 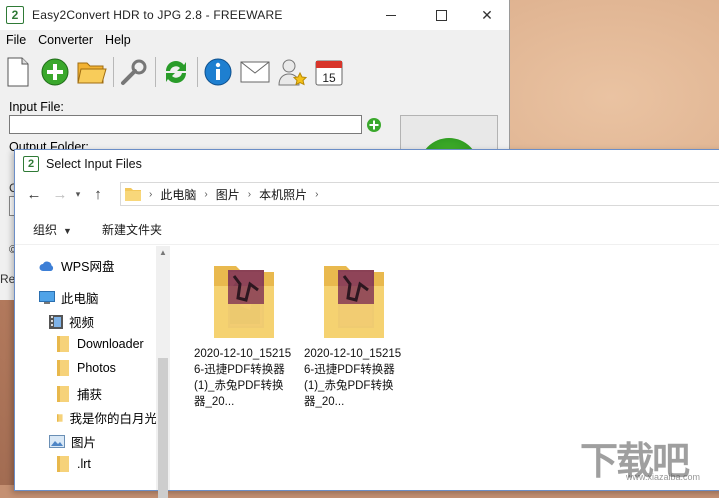 What do you see at coordinates (283, 194) in the screenshot?
I see `breadcrumb-local-photos: 本机照片` at bounding box center [283, 194].